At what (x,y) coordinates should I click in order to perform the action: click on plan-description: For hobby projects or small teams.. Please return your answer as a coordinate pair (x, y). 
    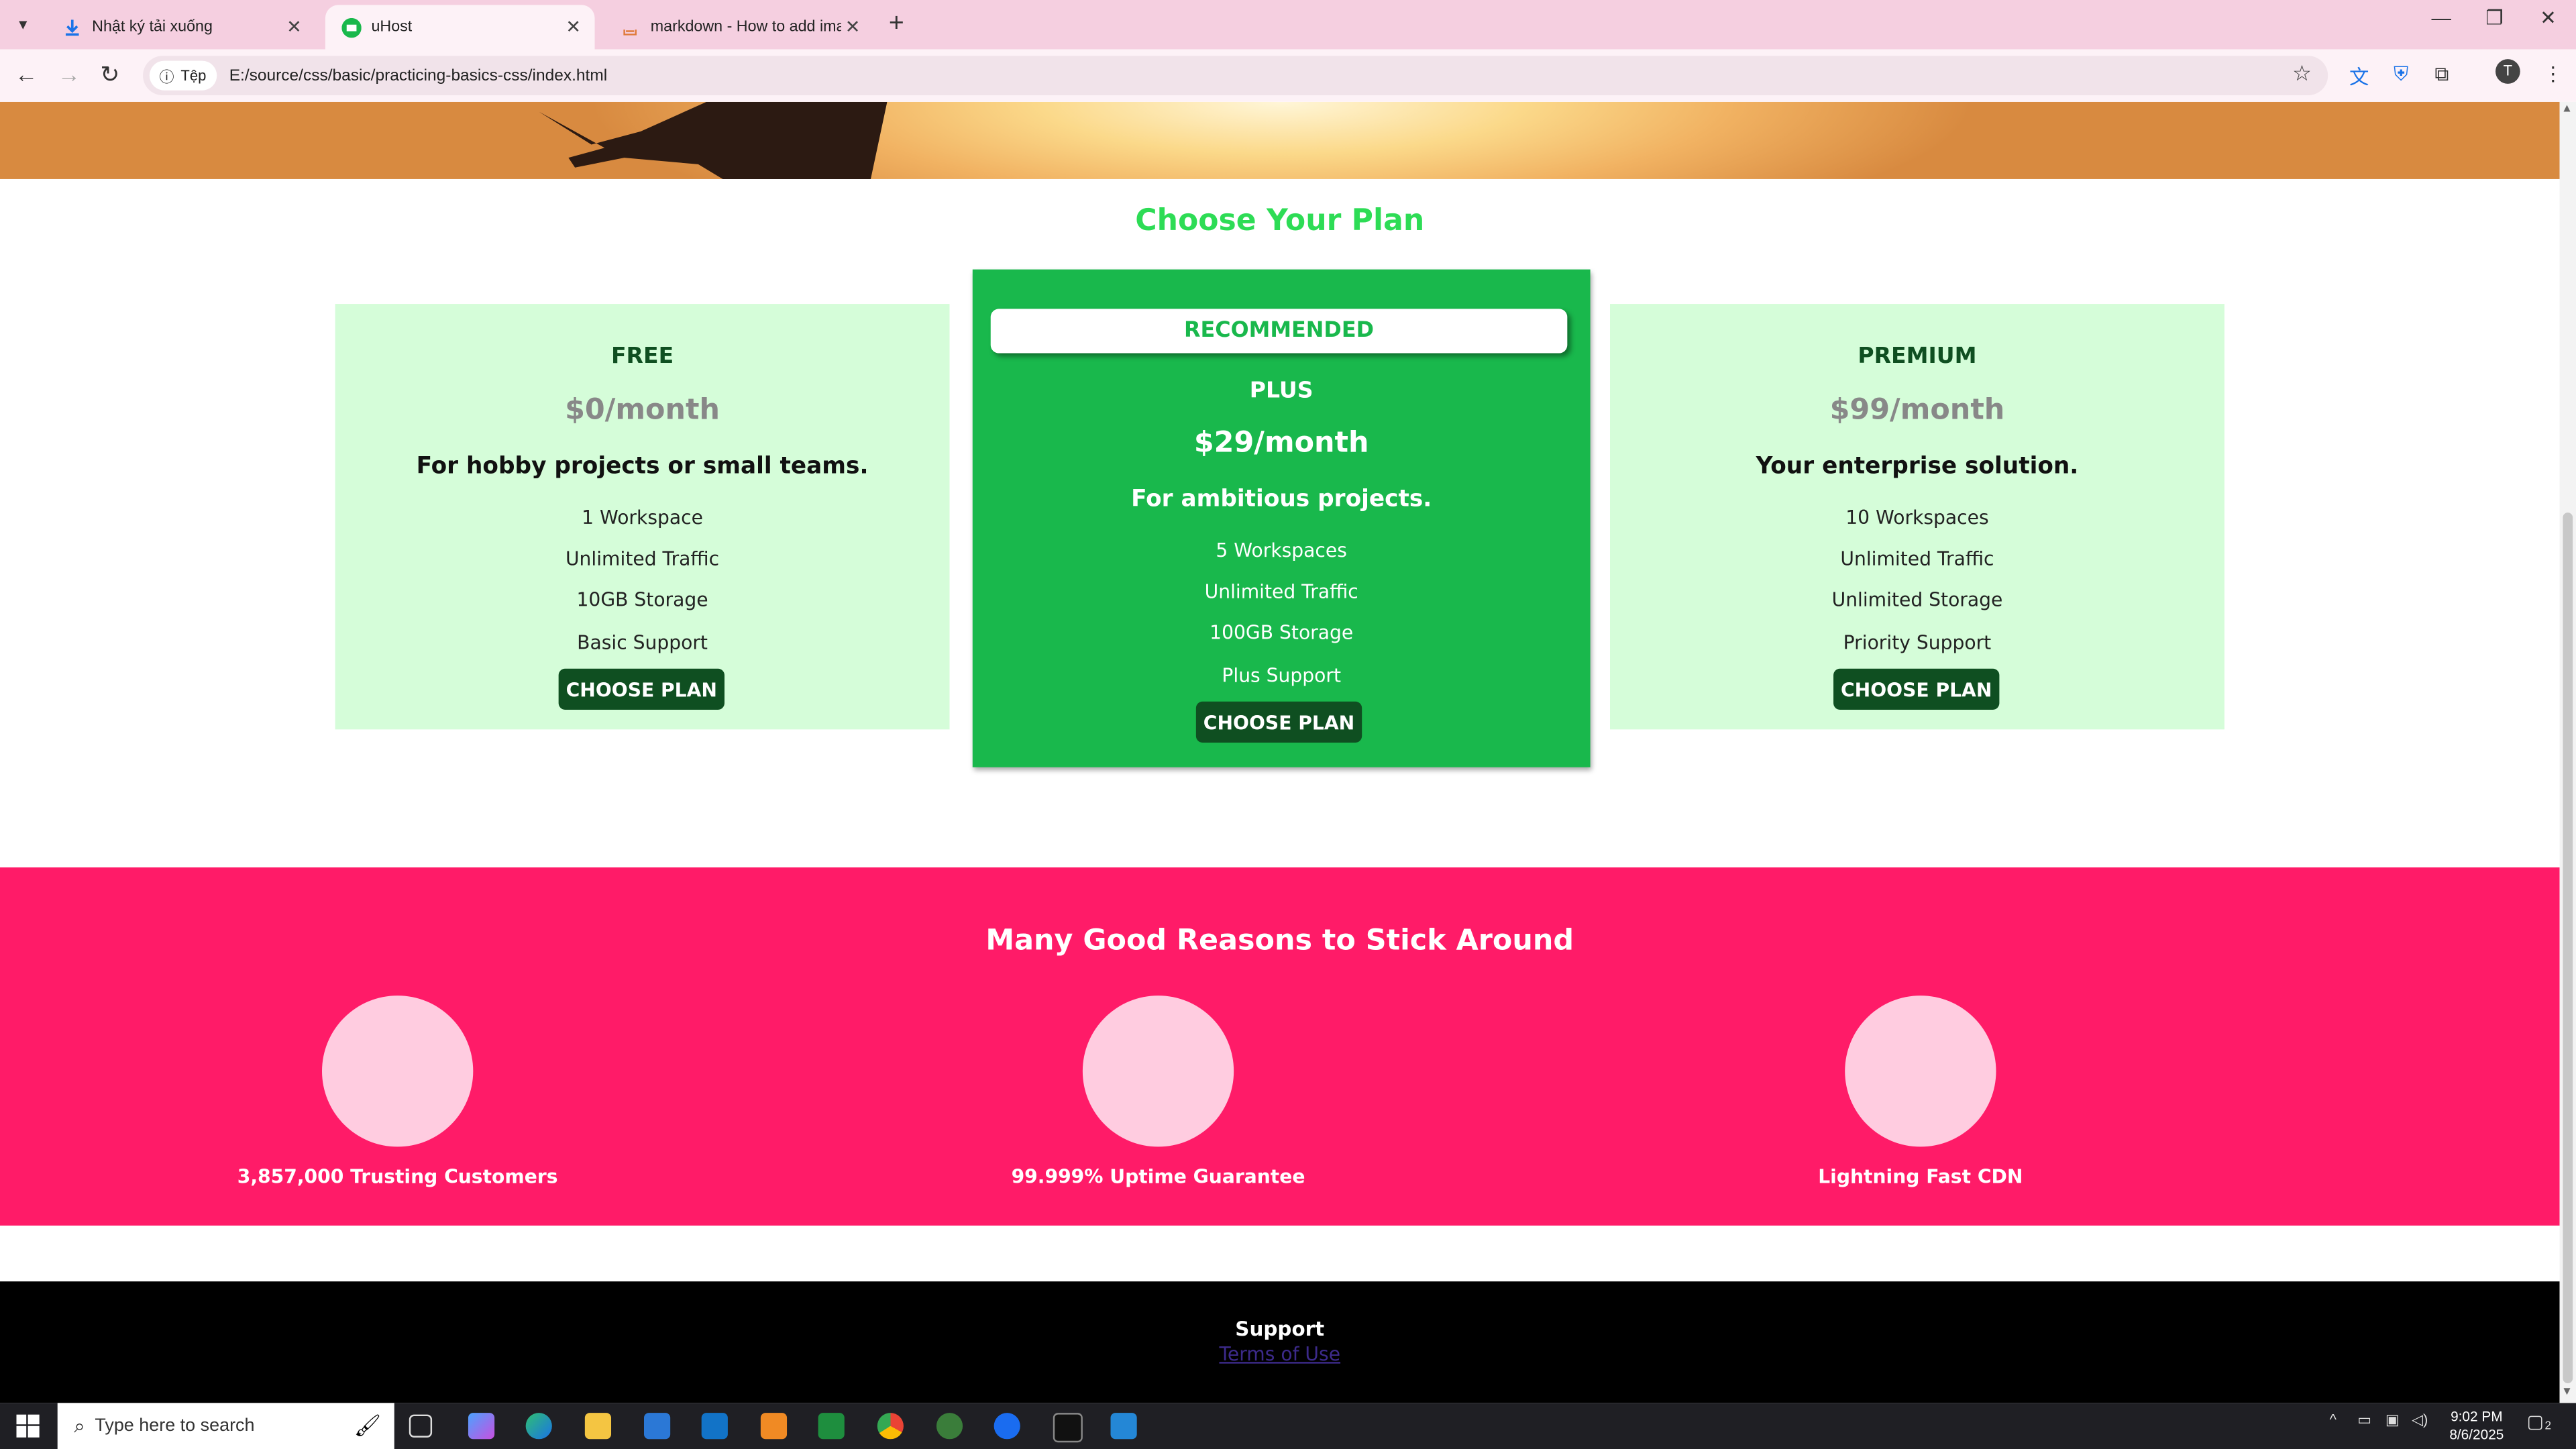
    Looking at the image, I should click on (642, 466).